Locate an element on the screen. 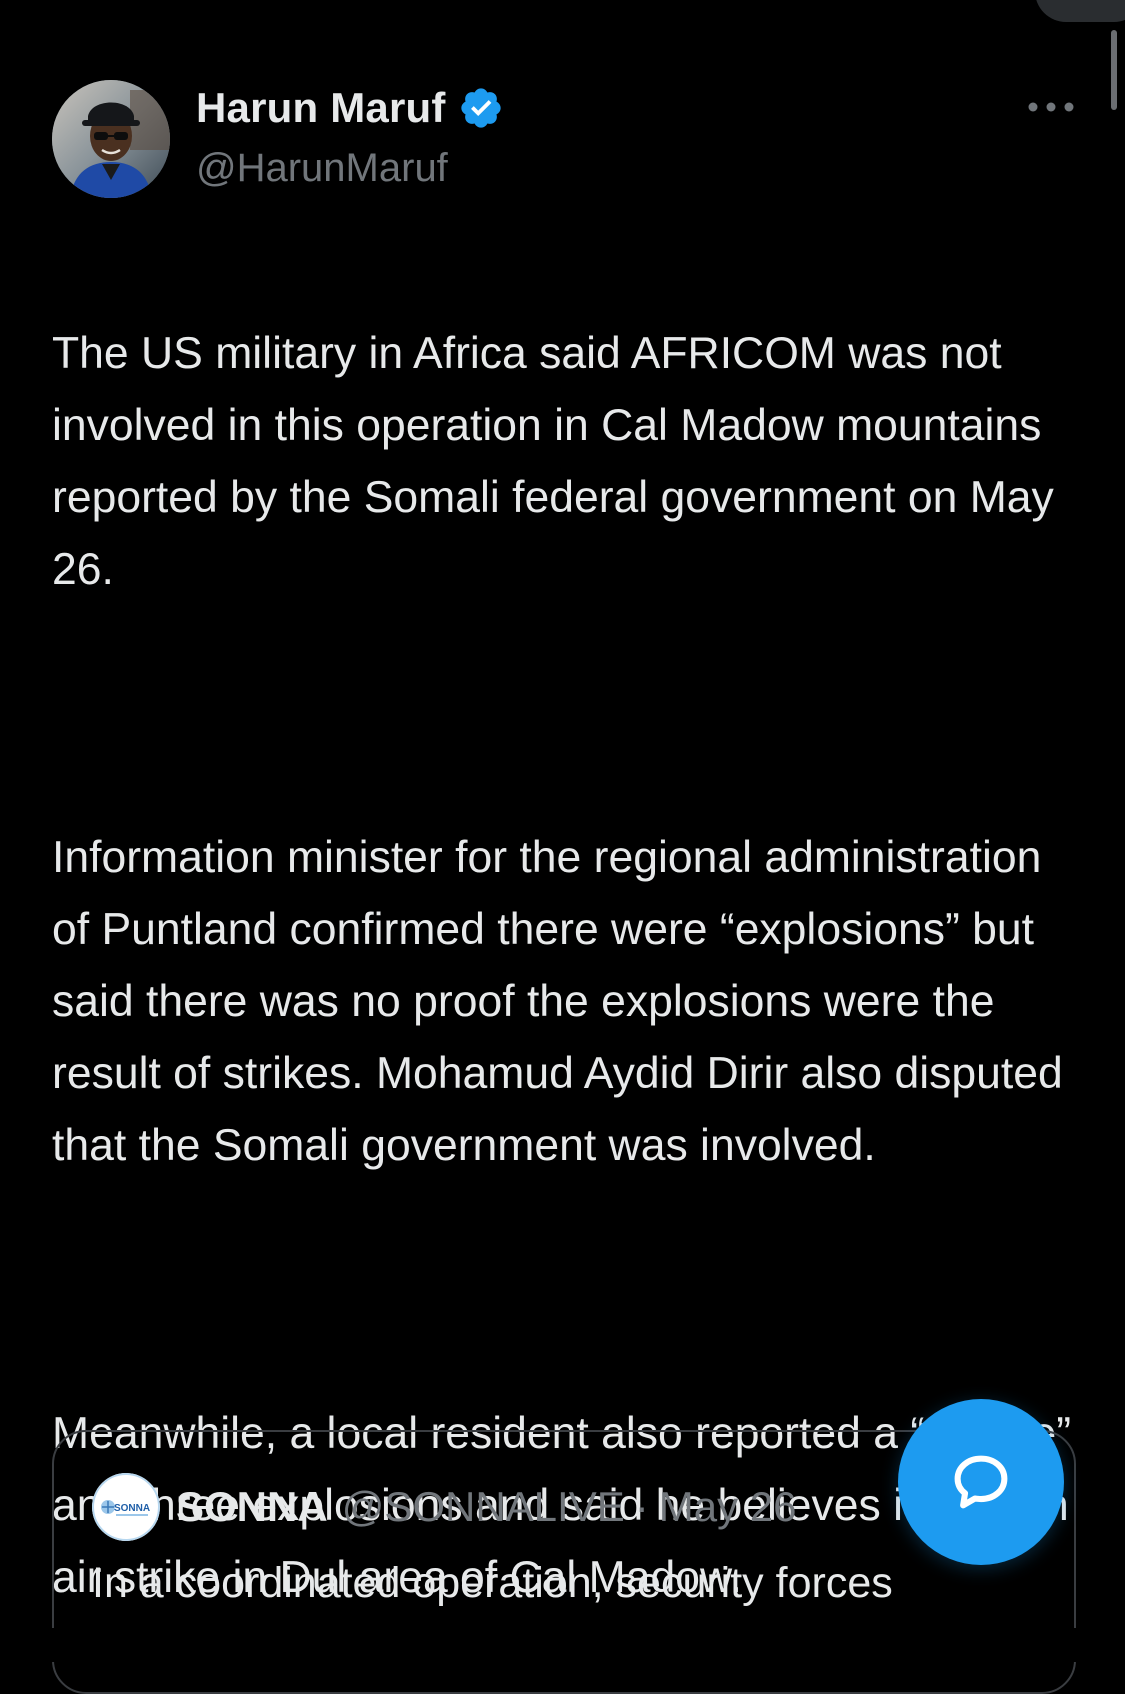  author-avatar is located at coordinates (111, 139).